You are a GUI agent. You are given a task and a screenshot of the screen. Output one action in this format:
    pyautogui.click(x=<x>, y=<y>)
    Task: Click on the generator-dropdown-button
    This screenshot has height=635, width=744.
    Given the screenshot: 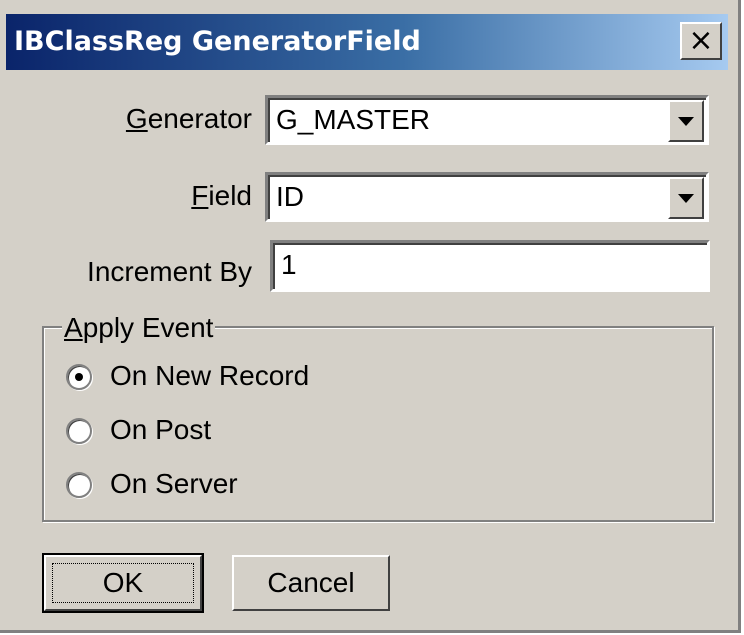 What is the action you would take?
    pyautogui.click(x=686, y=121)
    